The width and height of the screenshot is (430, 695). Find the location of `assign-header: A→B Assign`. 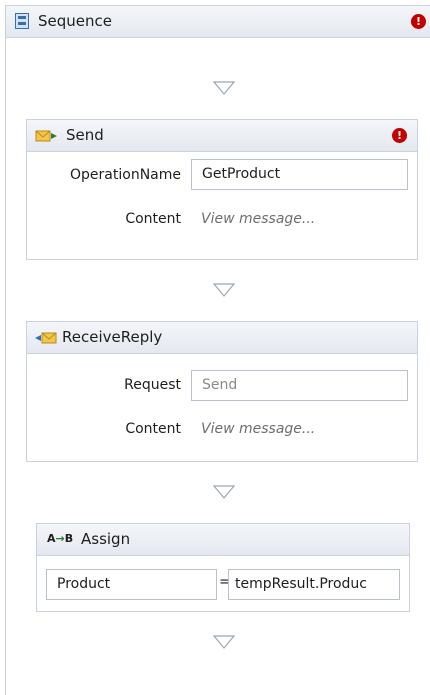

assign-header: A→B Assign is located at coordinates (223, 540).